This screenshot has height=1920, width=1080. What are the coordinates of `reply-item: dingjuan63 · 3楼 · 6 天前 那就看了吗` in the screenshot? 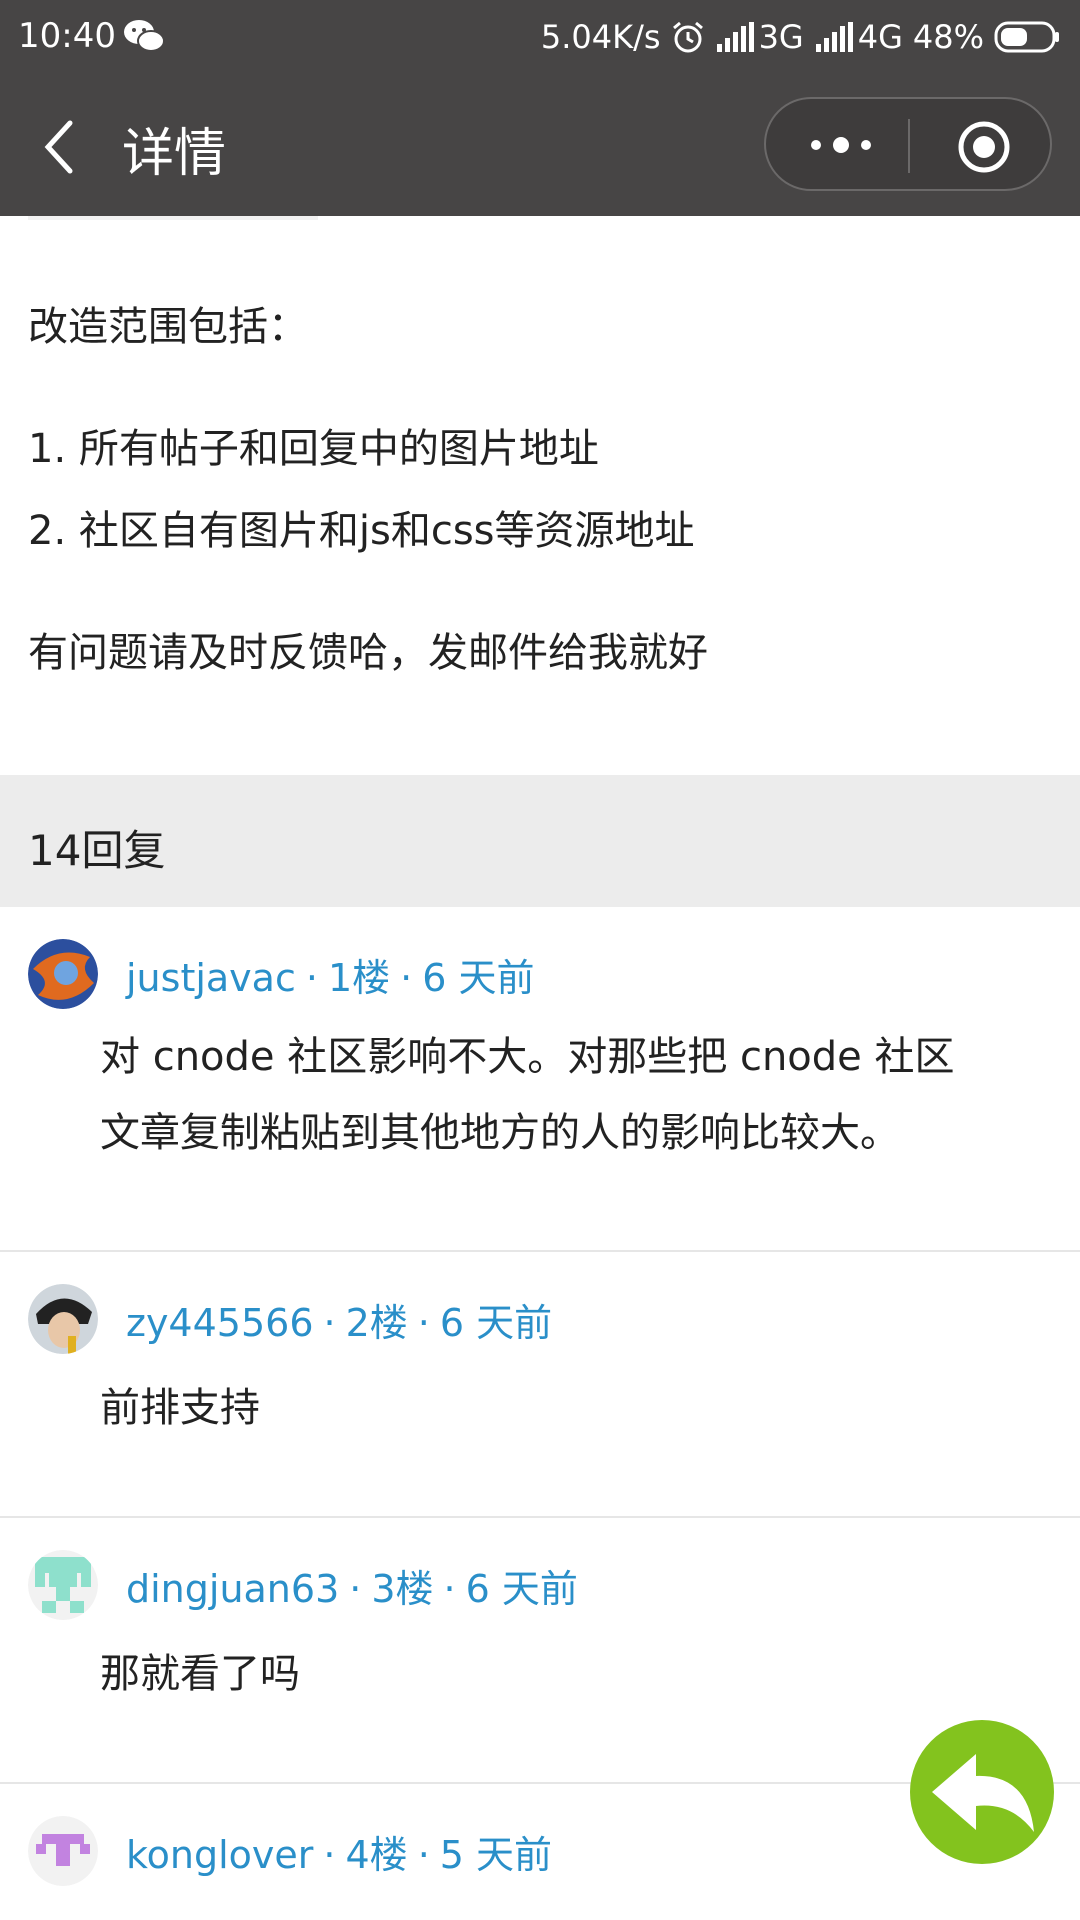 It's located at (540, 1651).